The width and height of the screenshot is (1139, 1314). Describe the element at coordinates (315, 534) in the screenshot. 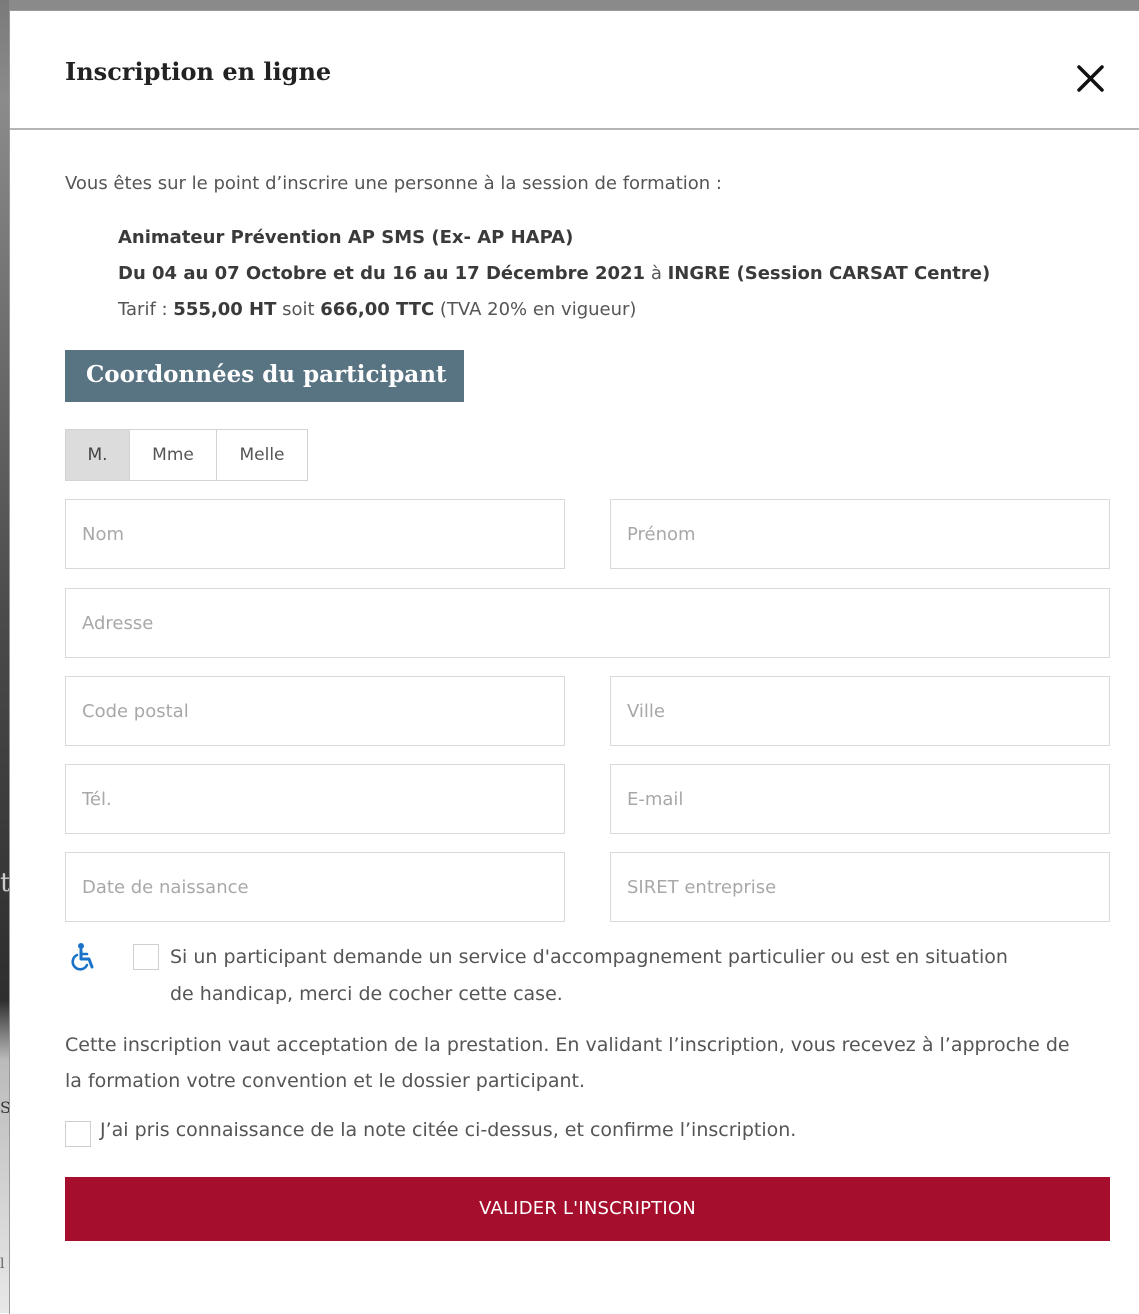

I see `nom-input` at that location.